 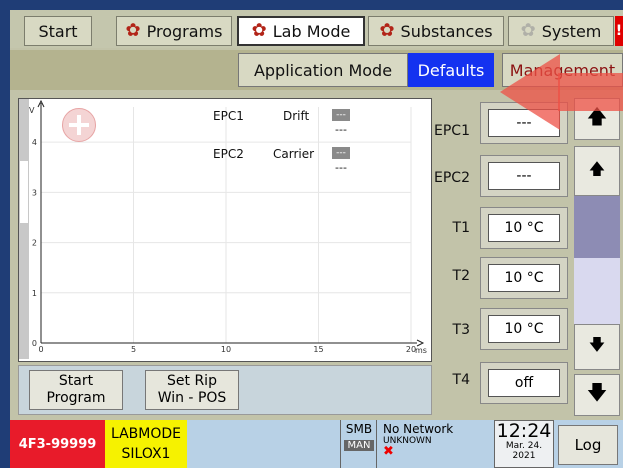 What do you see at coordinates (421, 350) in the screenshot?
I see `x-axis-label: ms` at bounding box center [421, 350].